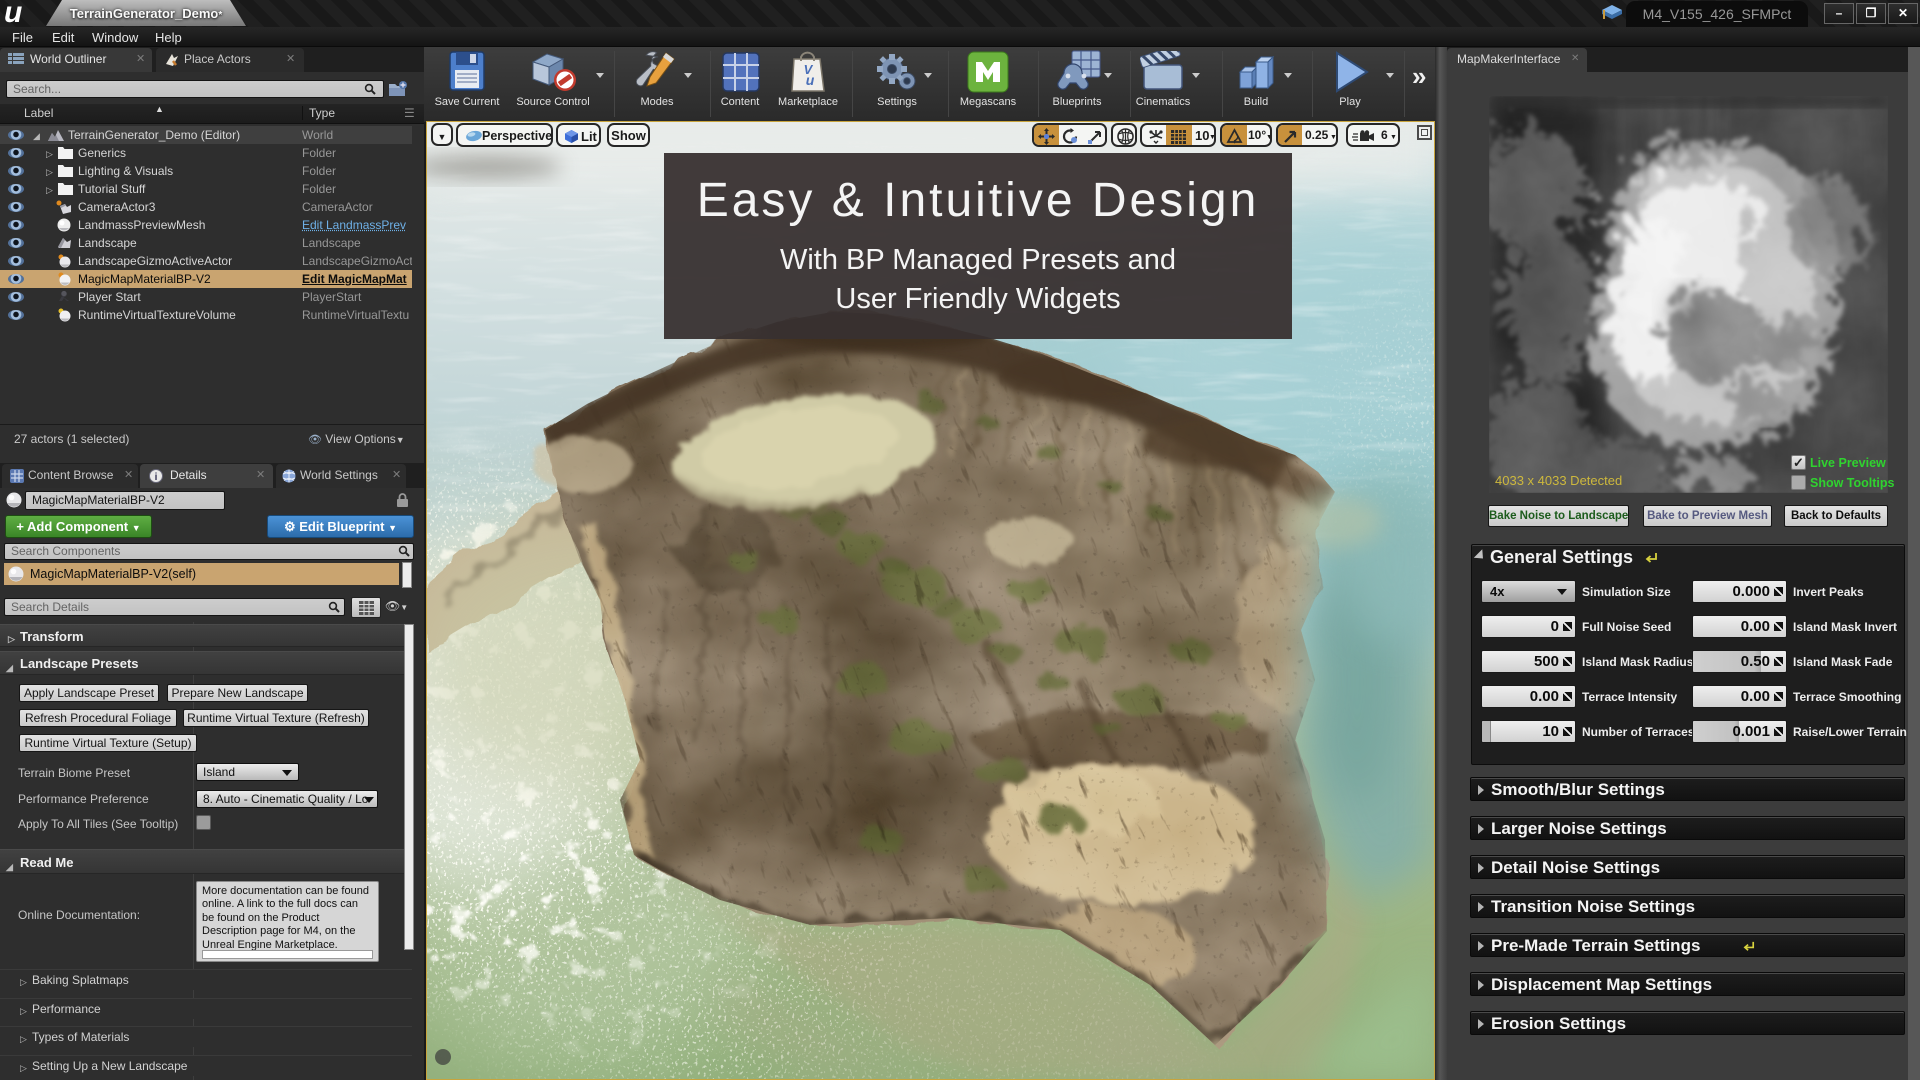  What do you see at coordinates (156, 477) in the screenshot?
I see `svg-text: i` at bounding box center [156, 477].